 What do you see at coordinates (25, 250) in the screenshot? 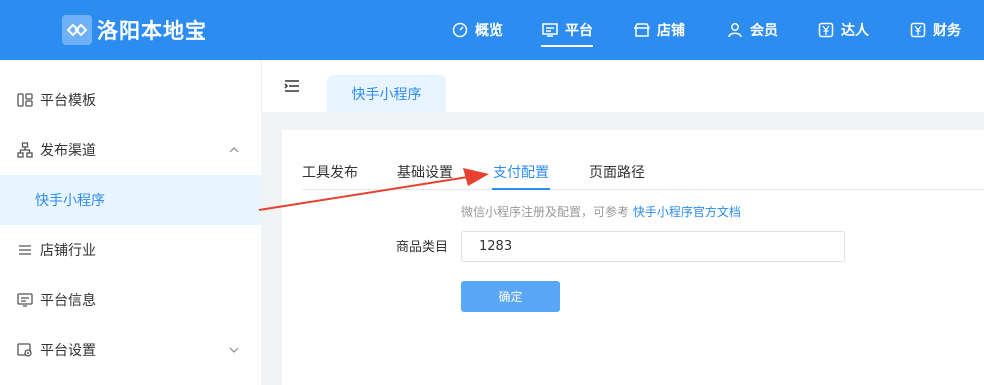
I see `list-icon` at bounding box center [25, 250].